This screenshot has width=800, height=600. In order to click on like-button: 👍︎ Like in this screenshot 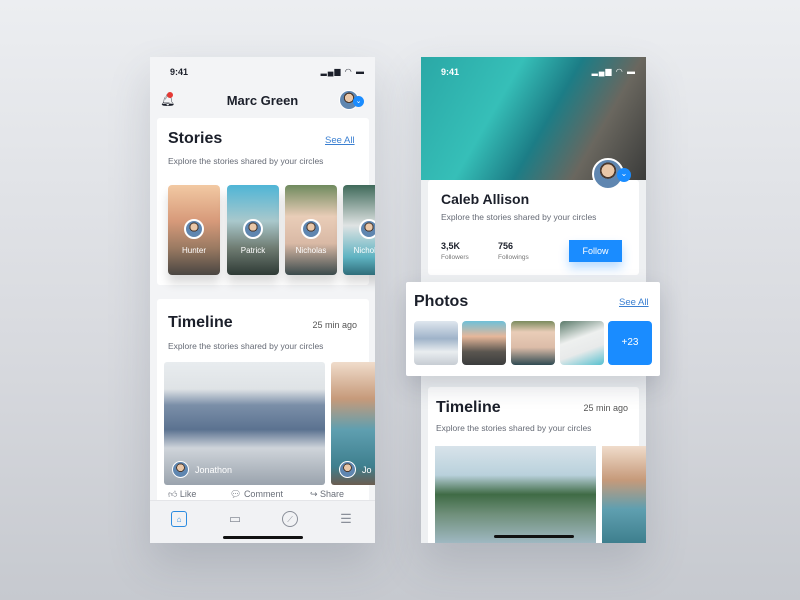, I will do `click(182, 494)`.